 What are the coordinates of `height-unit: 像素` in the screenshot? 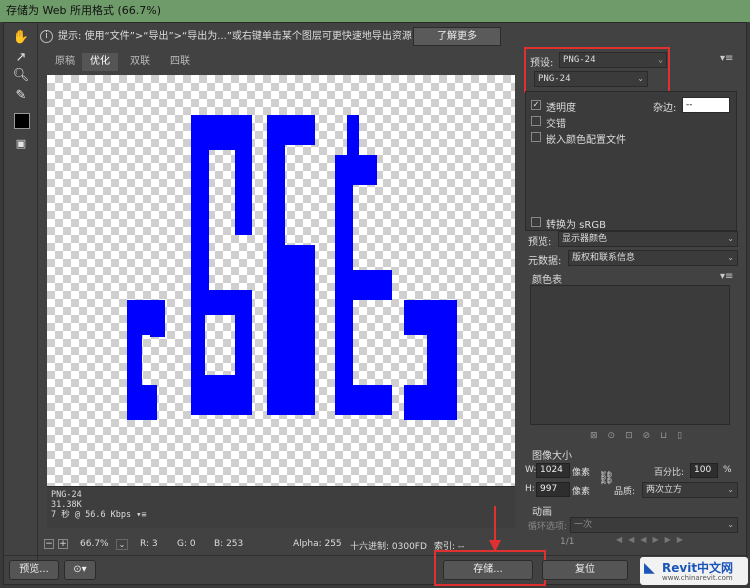 It's located at (581, 492).